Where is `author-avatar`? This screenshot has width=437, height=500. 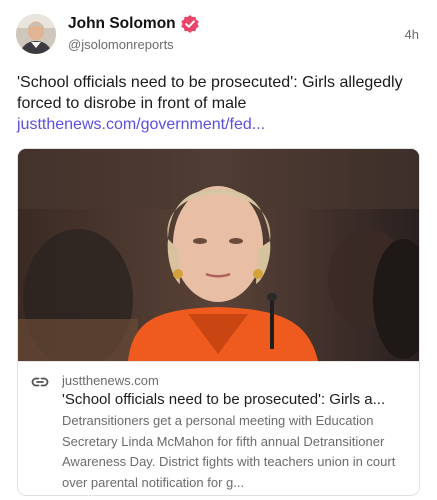
author-avatar is located at coordinates (36, 34).